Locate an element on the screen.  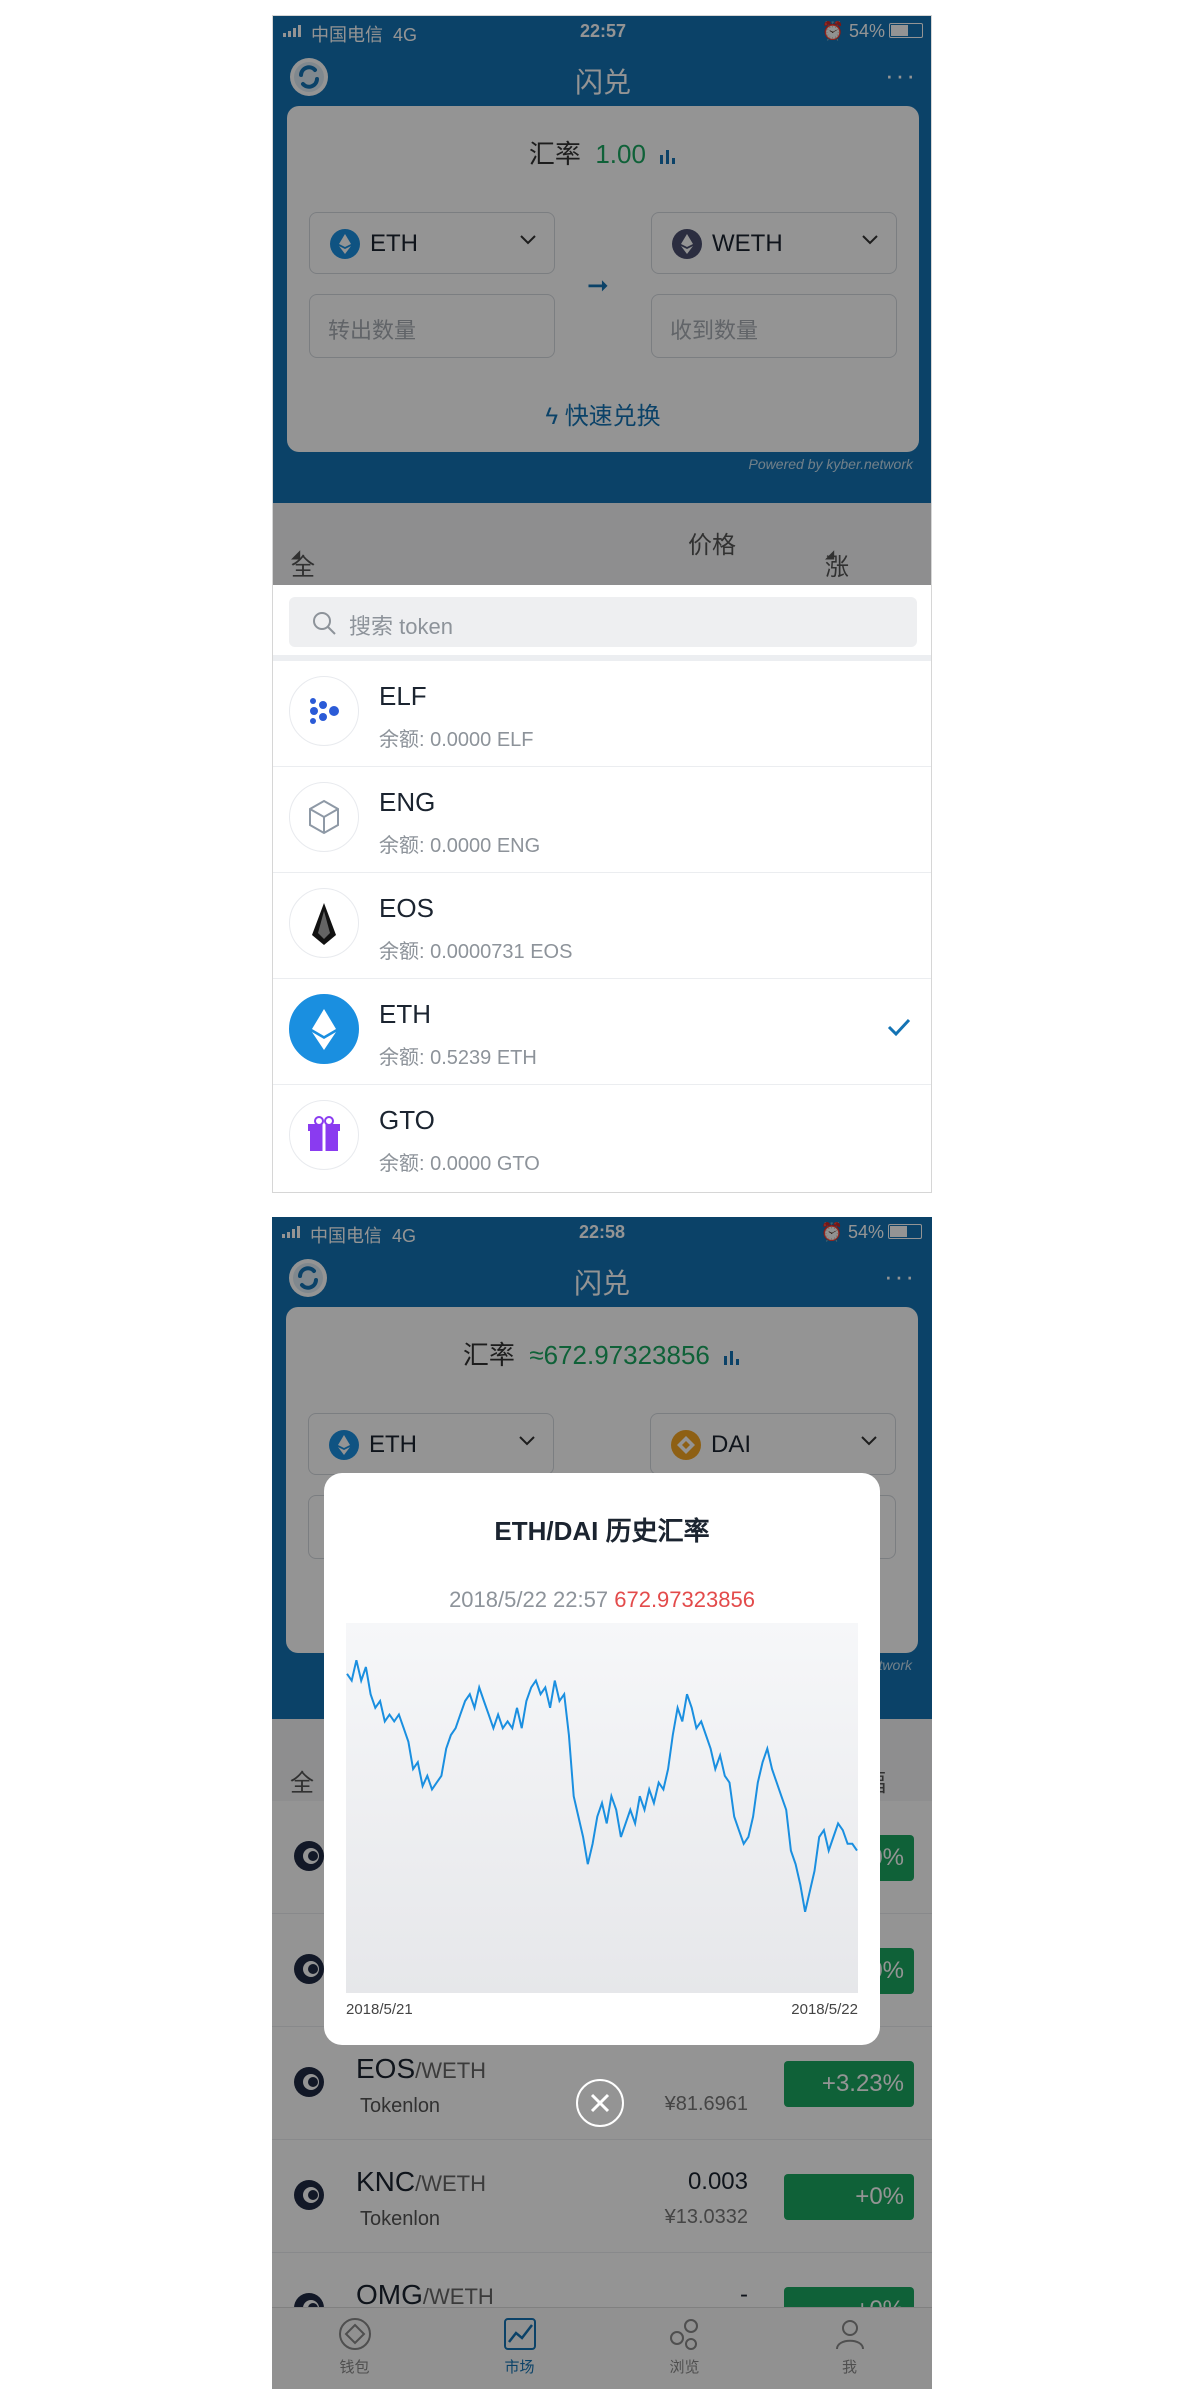
token-balance: 余额: 0.0000 ENG is located at coordinates (460, 846).